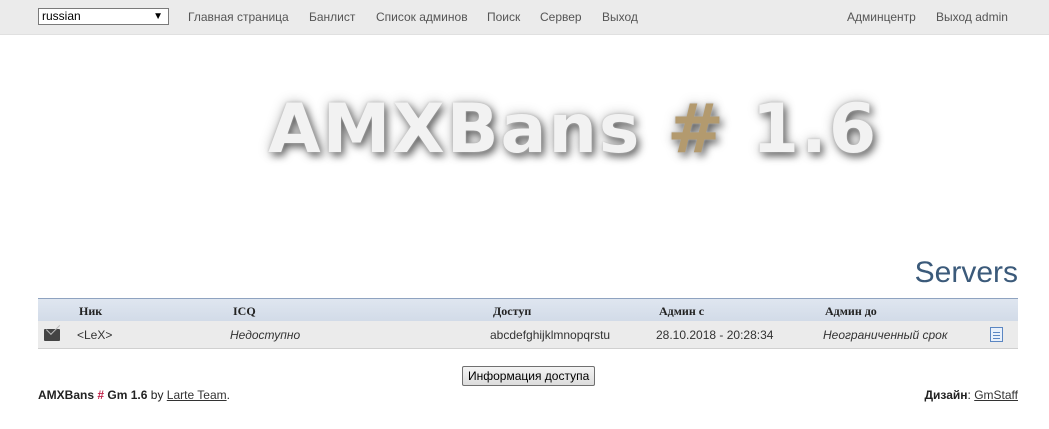  I want to click on language-select-value: russian, so click(61, 16).